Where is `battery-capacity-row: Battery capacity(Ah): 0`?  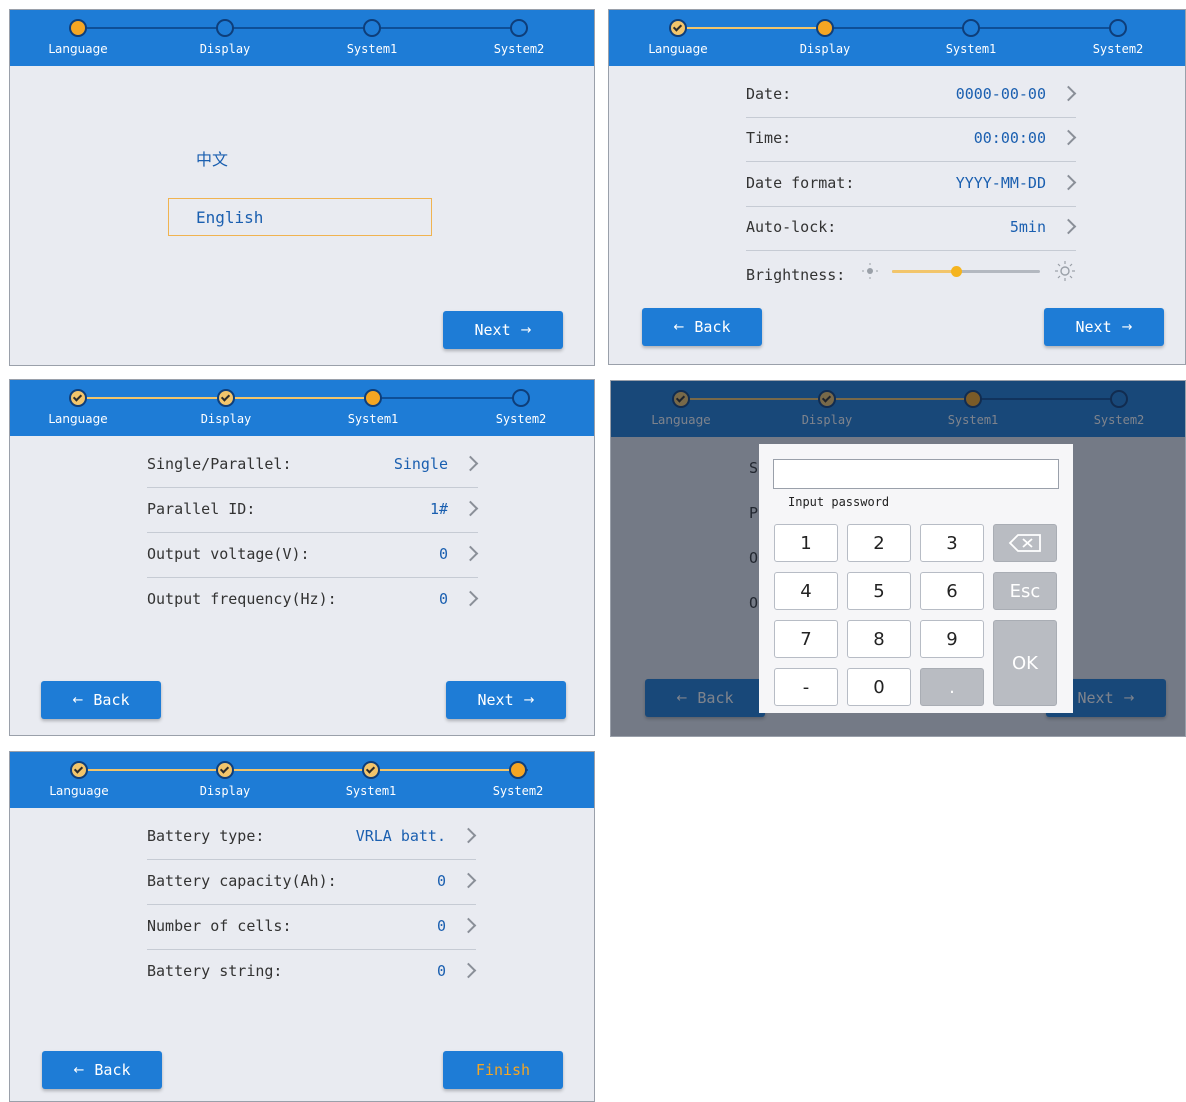
battery-capacity-row: Battery capacity(Ah): 0 is located at coordinates (312, 882).